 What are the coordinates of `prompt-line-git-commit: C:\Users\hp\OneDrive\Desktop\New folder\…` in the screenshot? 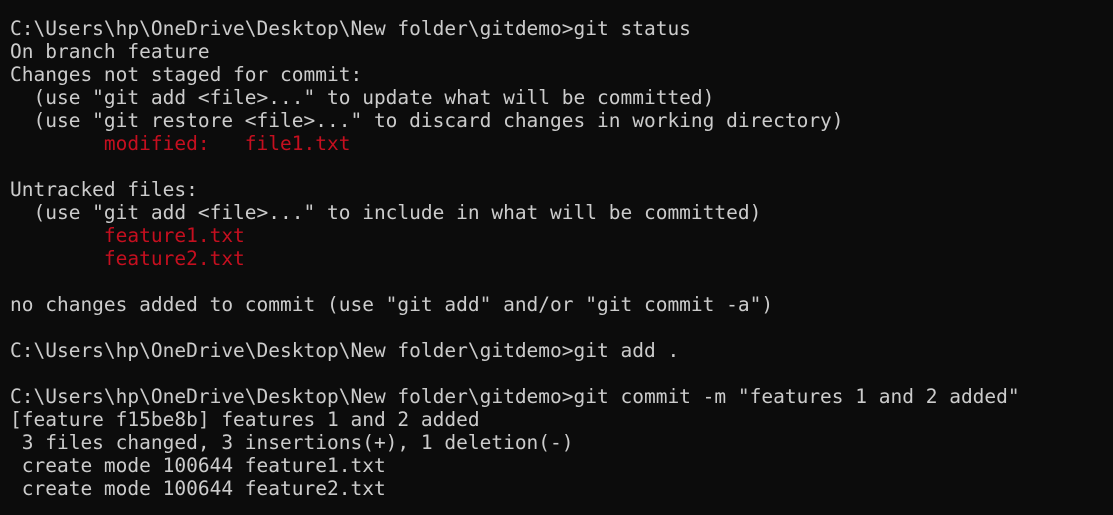 It's located at (515, 396).